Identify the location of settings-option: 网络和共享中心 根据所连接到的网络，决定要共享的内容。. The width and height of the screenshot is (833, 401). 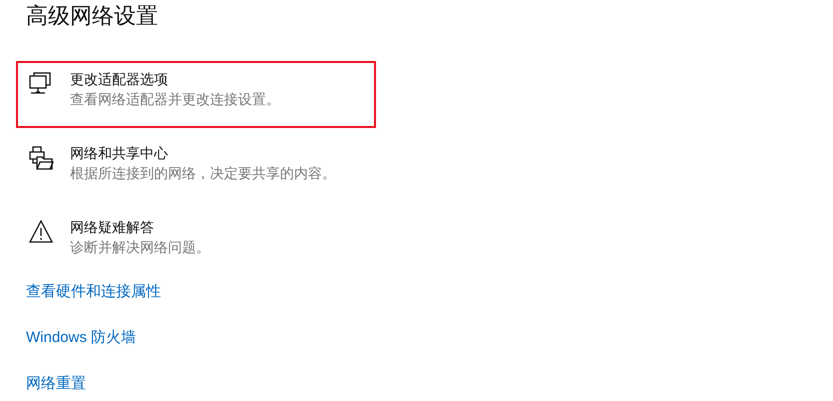
(196, 168).